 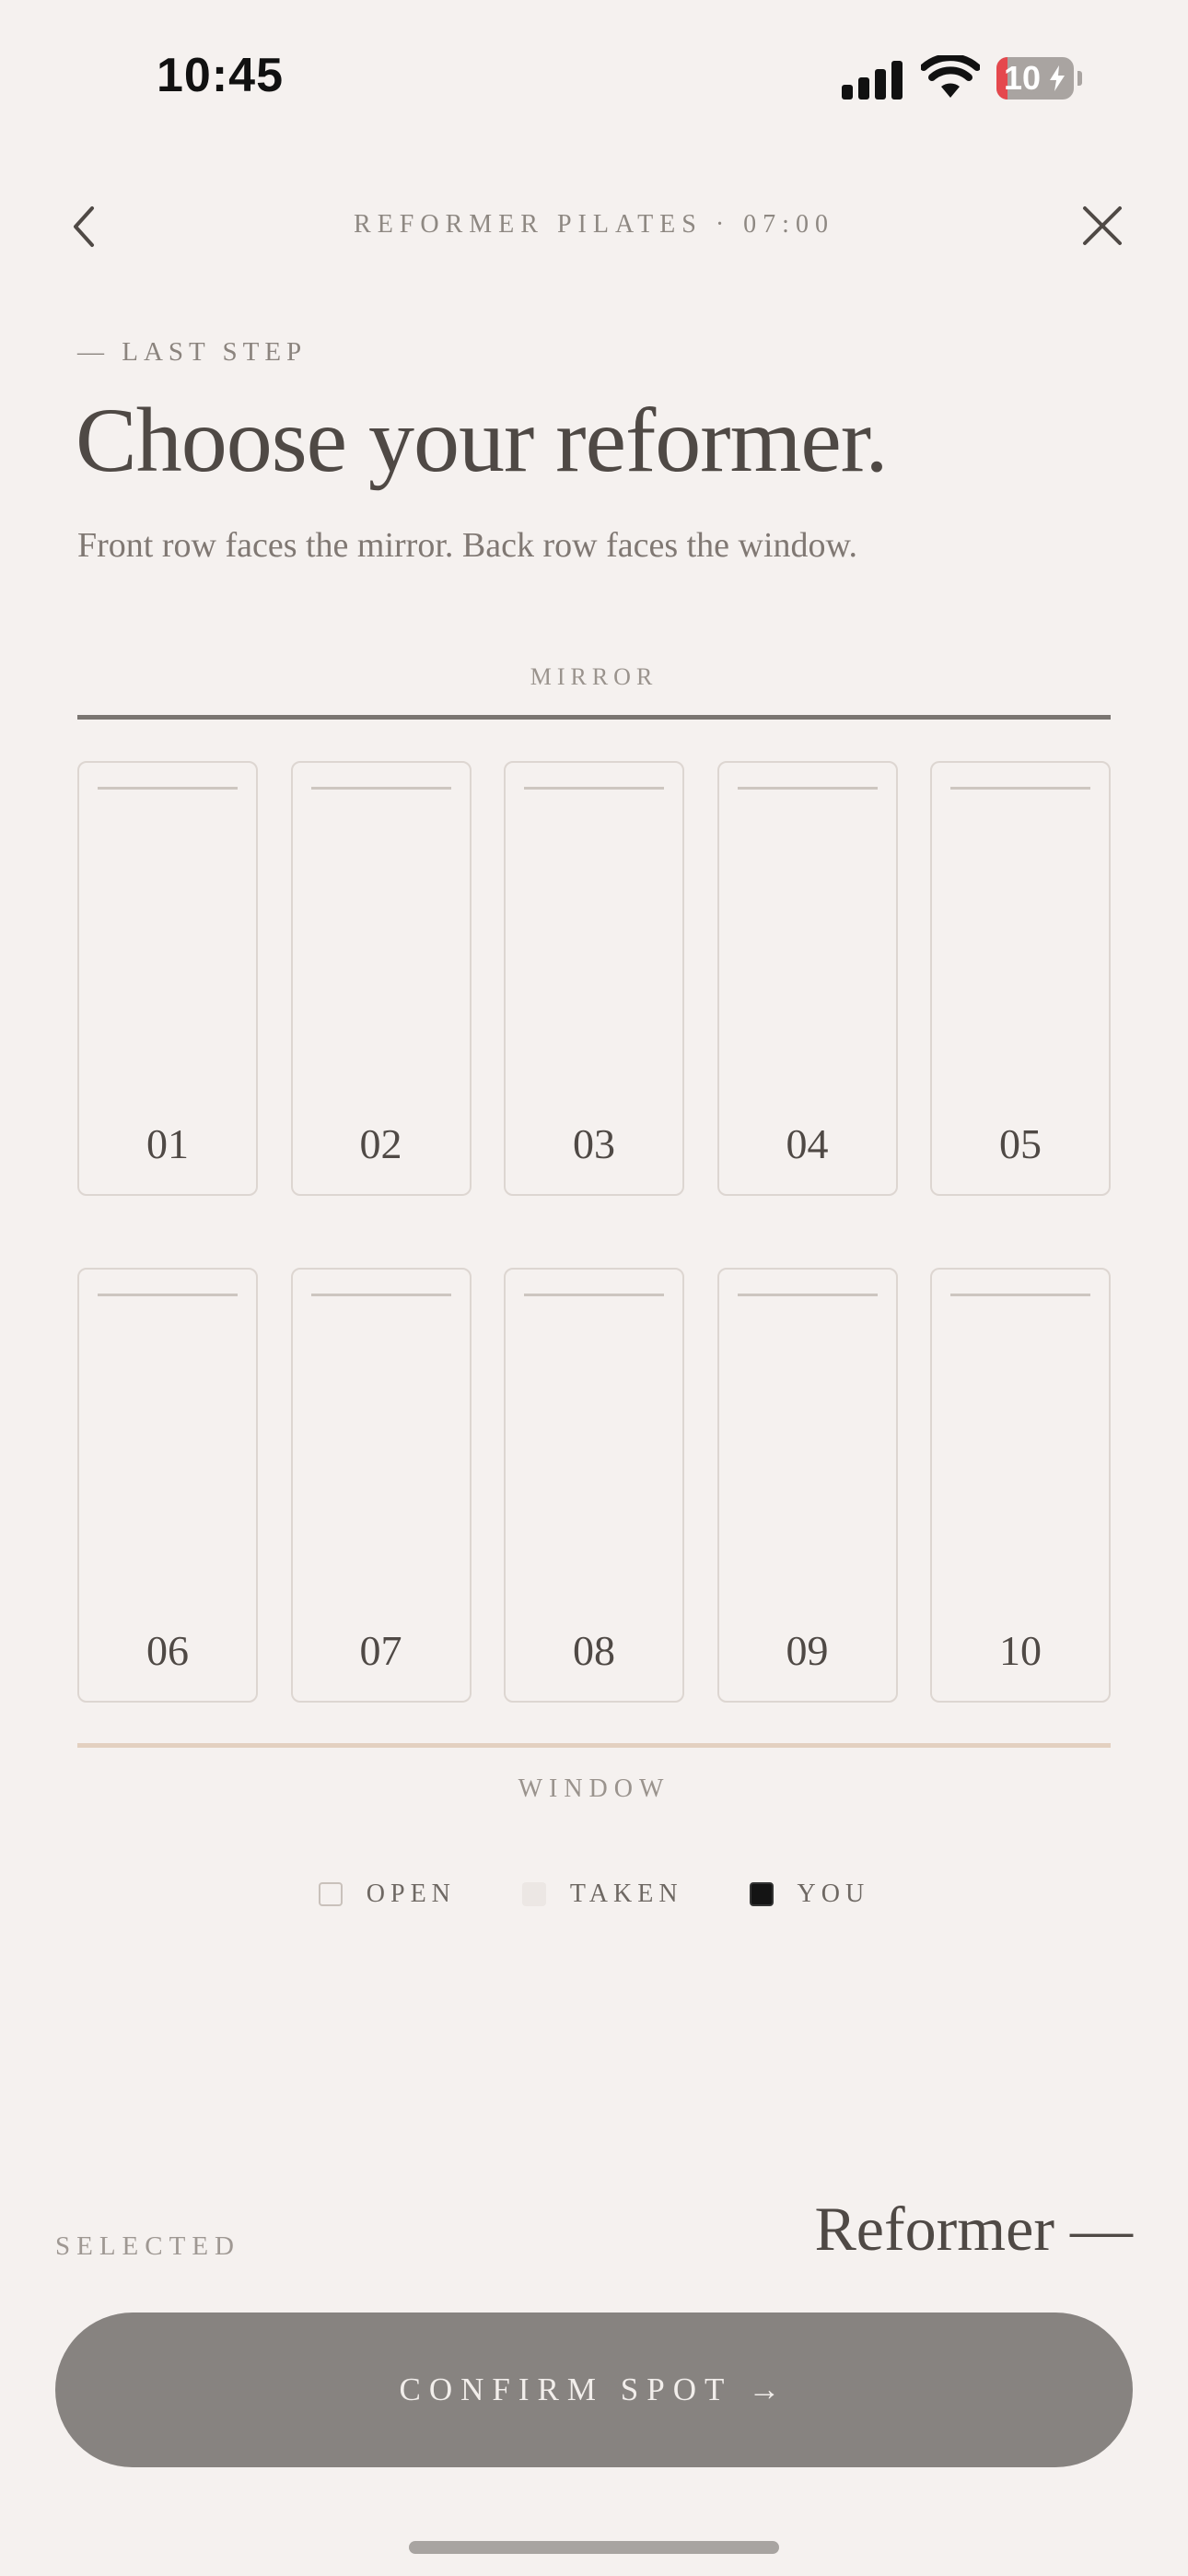 I want to click on confirm-spot-button: CONFIRM SPOT →, so click(x=594, y=2390).